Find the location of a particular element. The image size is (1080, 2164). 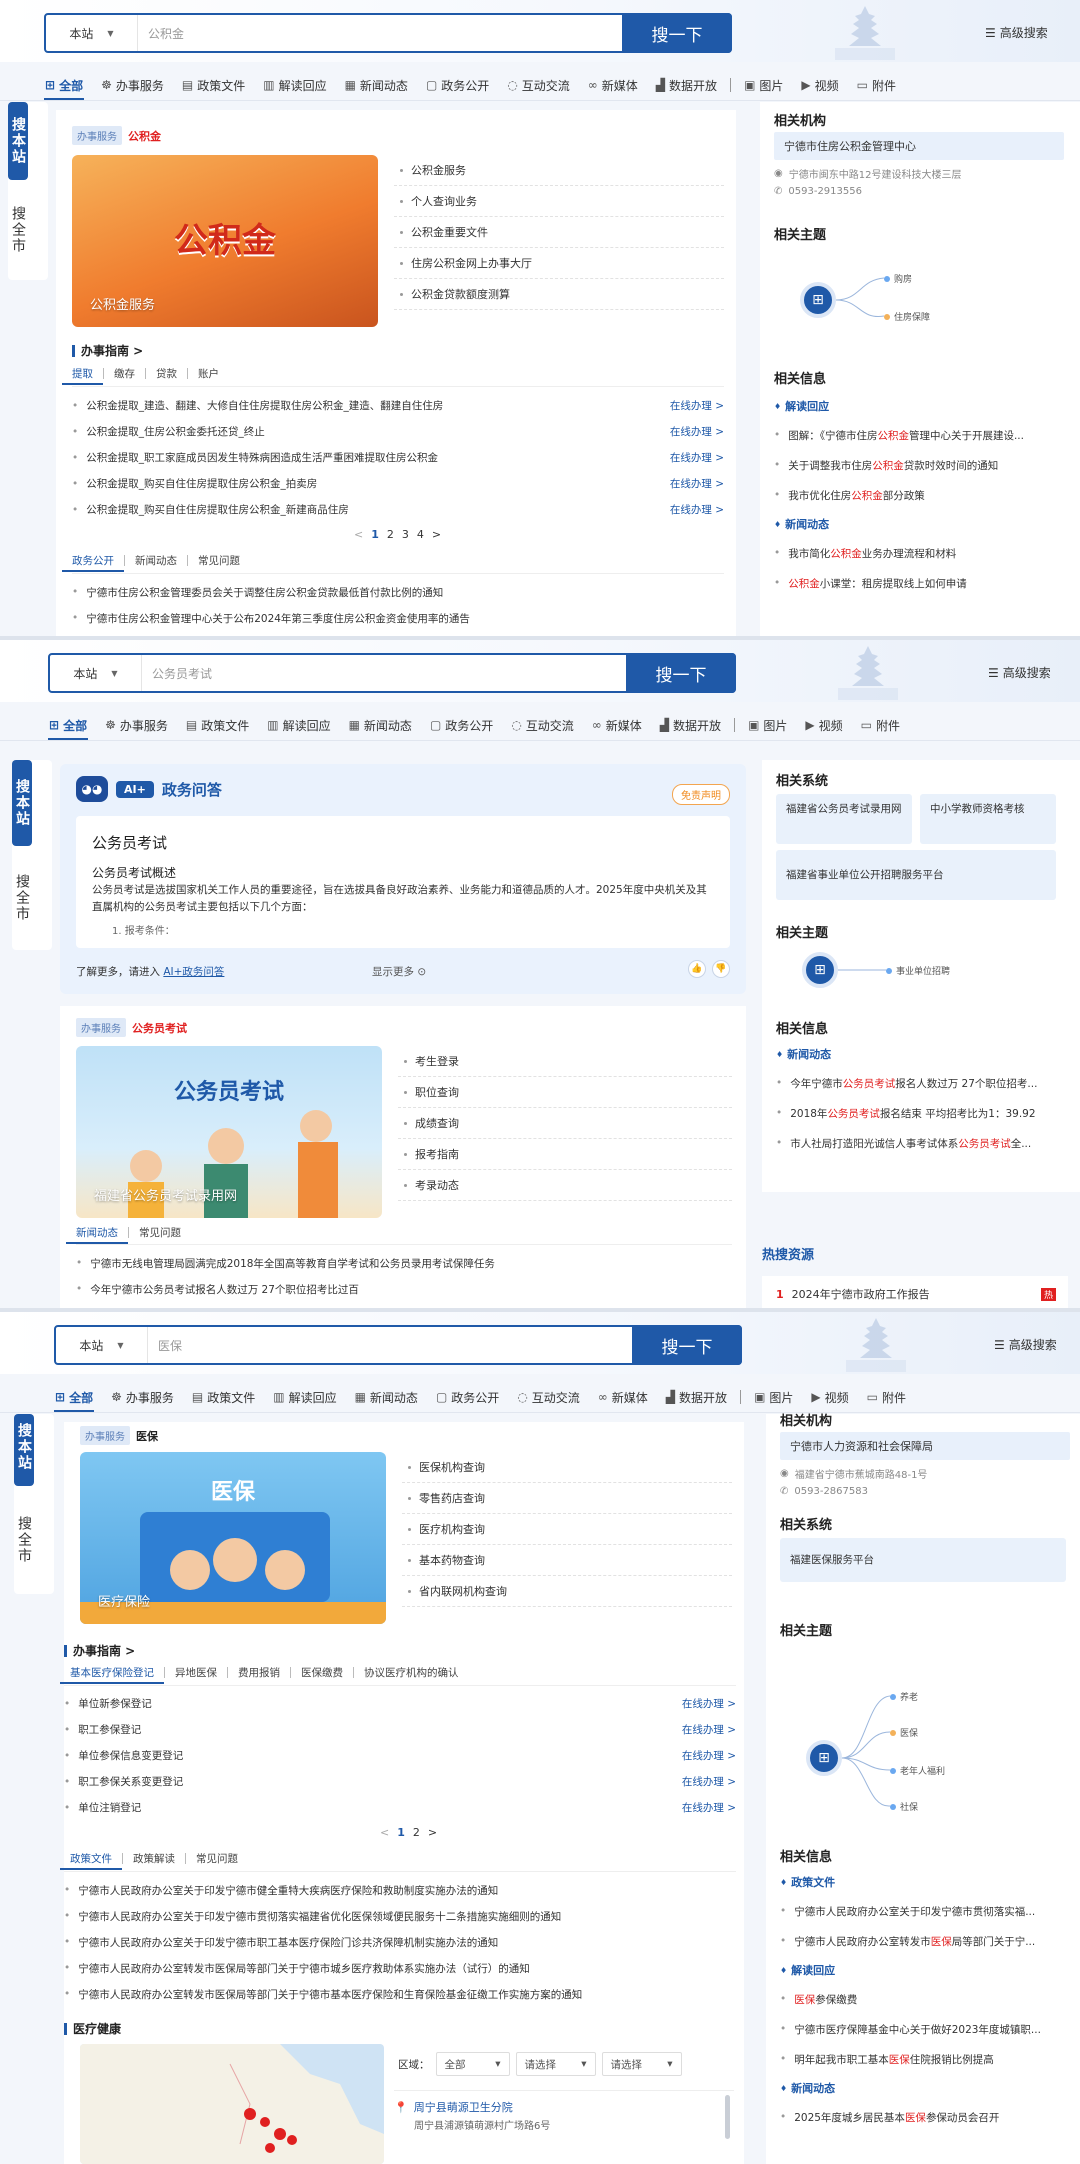

tab-services: ☸ 办事服务 is located at coordinates (142, 1397).